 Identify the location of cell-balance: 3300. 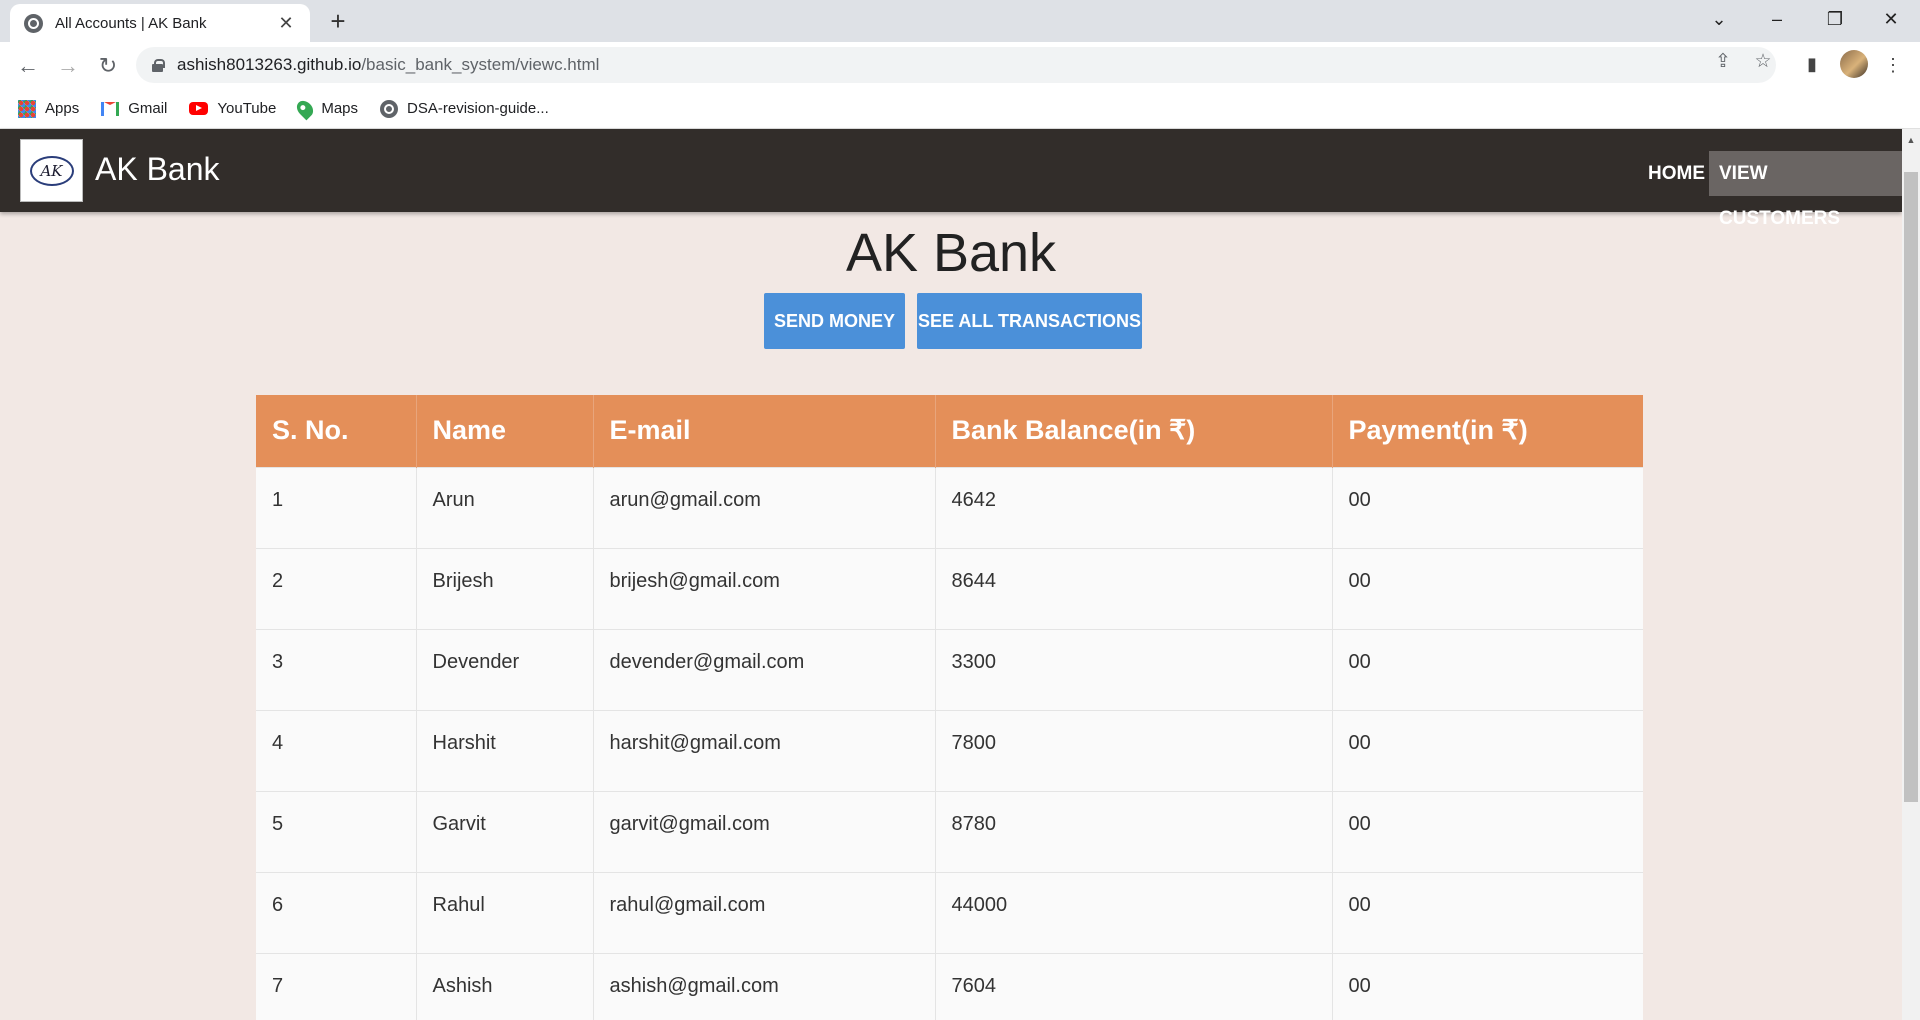
(1134, 669).